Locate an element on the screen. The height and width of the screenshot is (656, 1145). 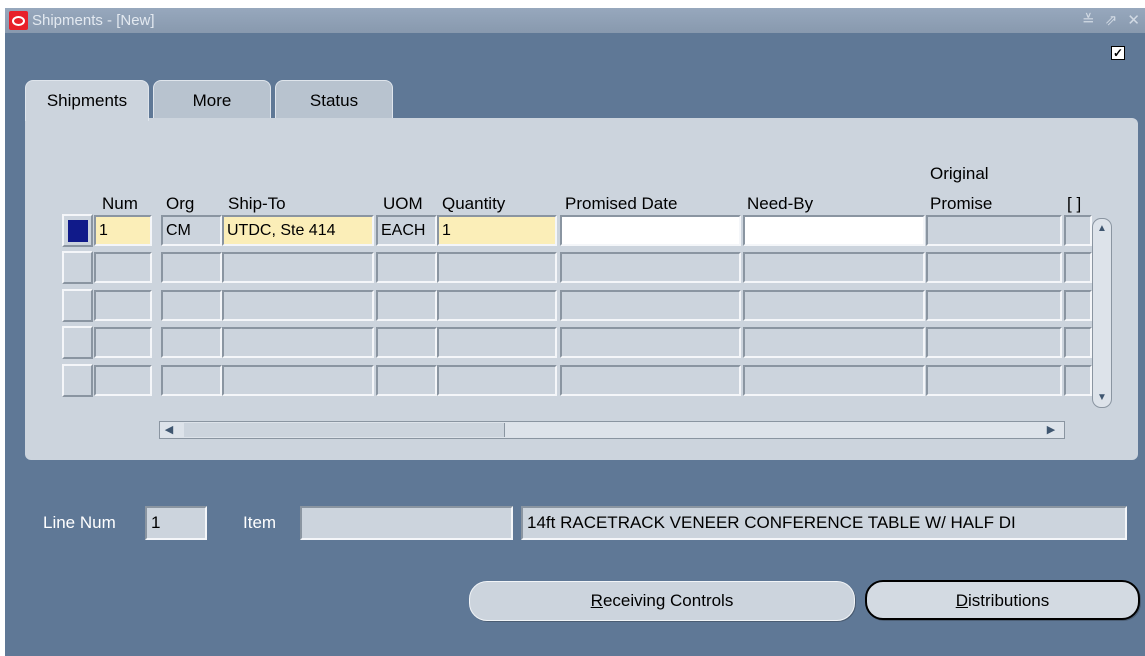
scroll-right-icon: ▶ is located at coordinates (1051, 430).